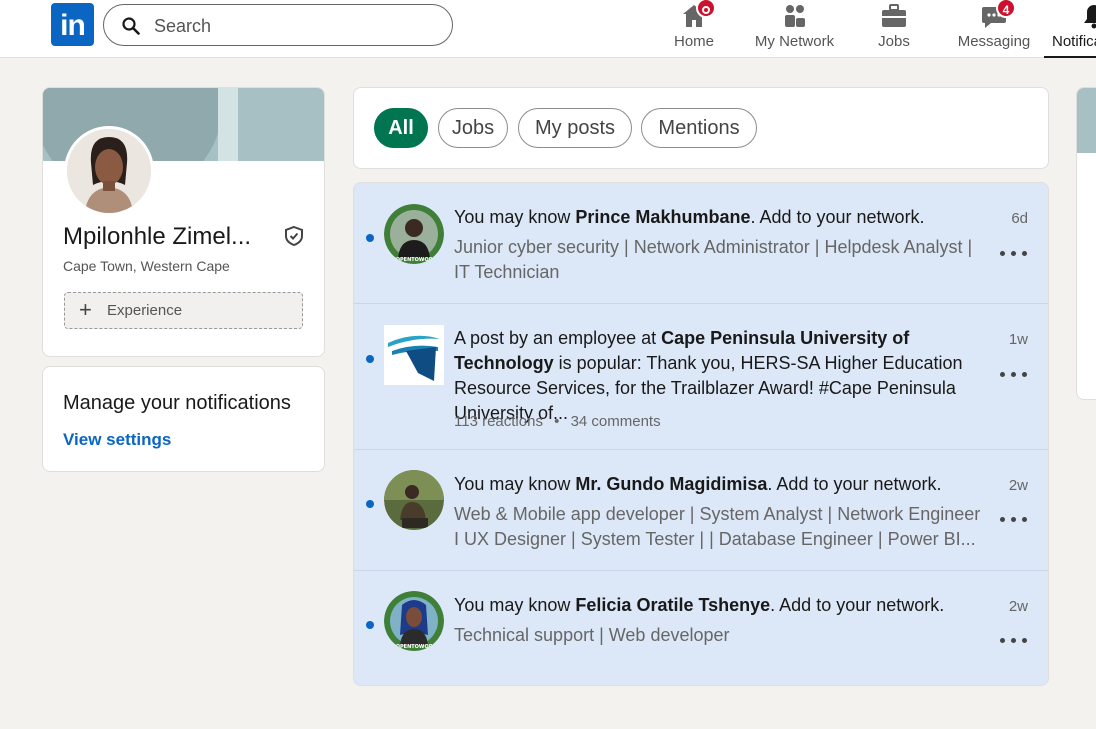  What do you see at coordinates (145, 310) in the screenshot?
I see `add-experience-label: Experience` at bounding box center [145, 310].